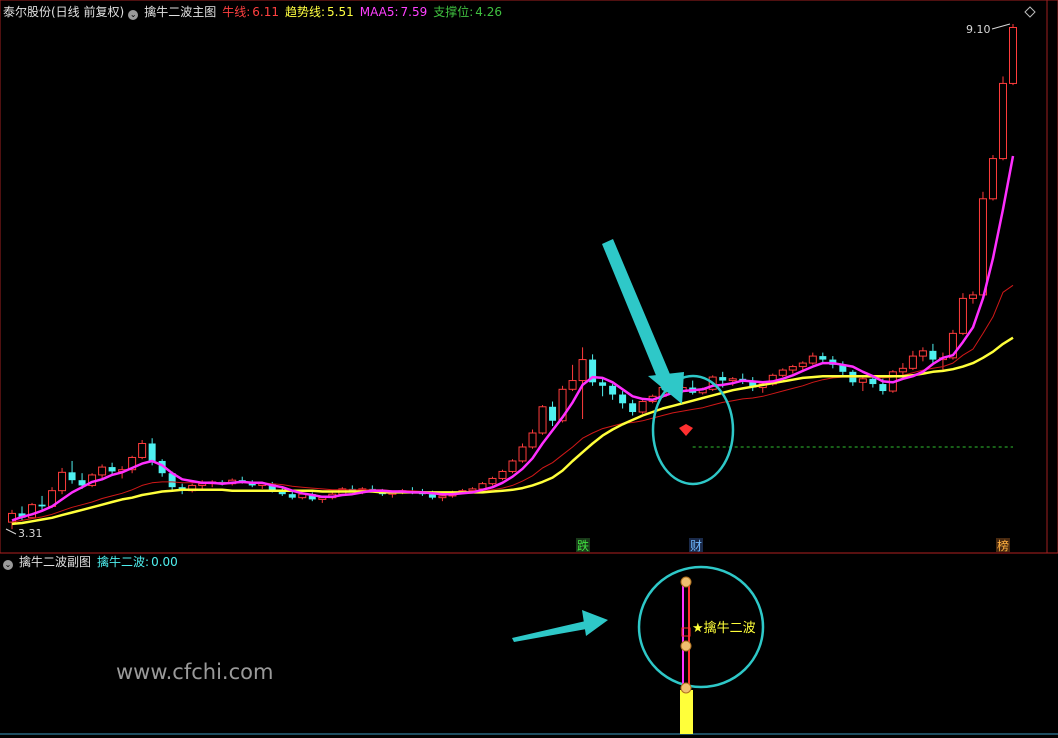 The image size is (1058, 738). What do you see at coordinates (195, 672) in the screenshot?
I see `watermark: www.cfchi.com` at bounding box center [195, 672].